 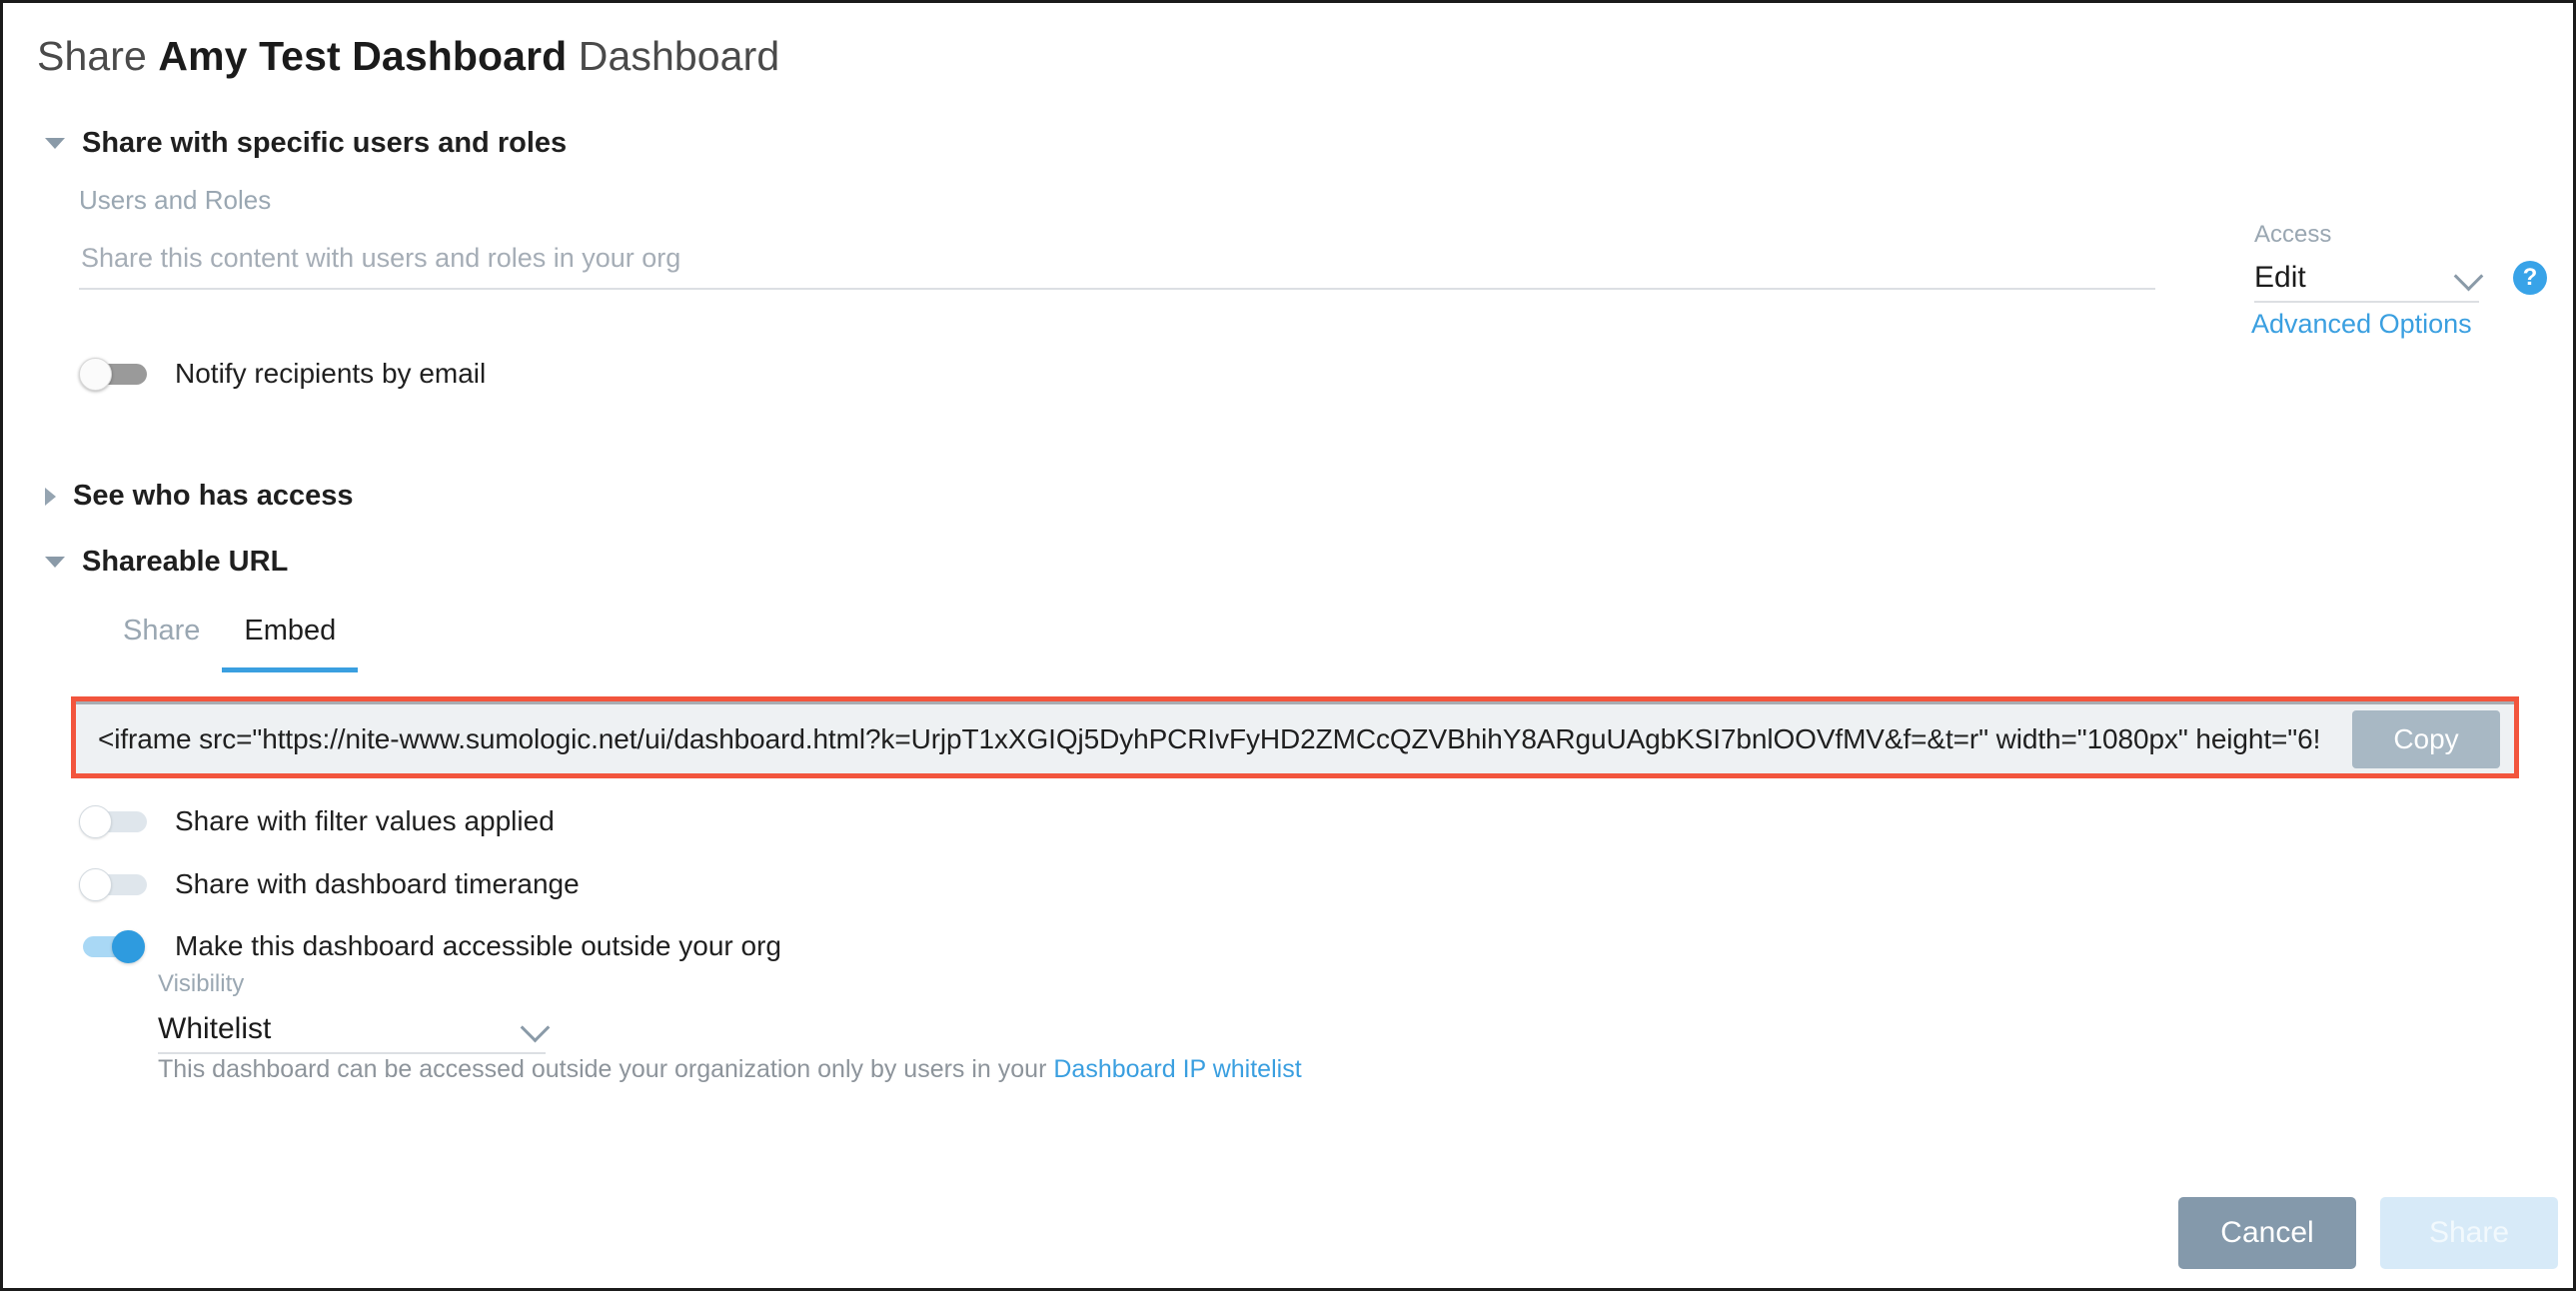 I want to click on chevron-right-icon, so click(x=50, y=496).